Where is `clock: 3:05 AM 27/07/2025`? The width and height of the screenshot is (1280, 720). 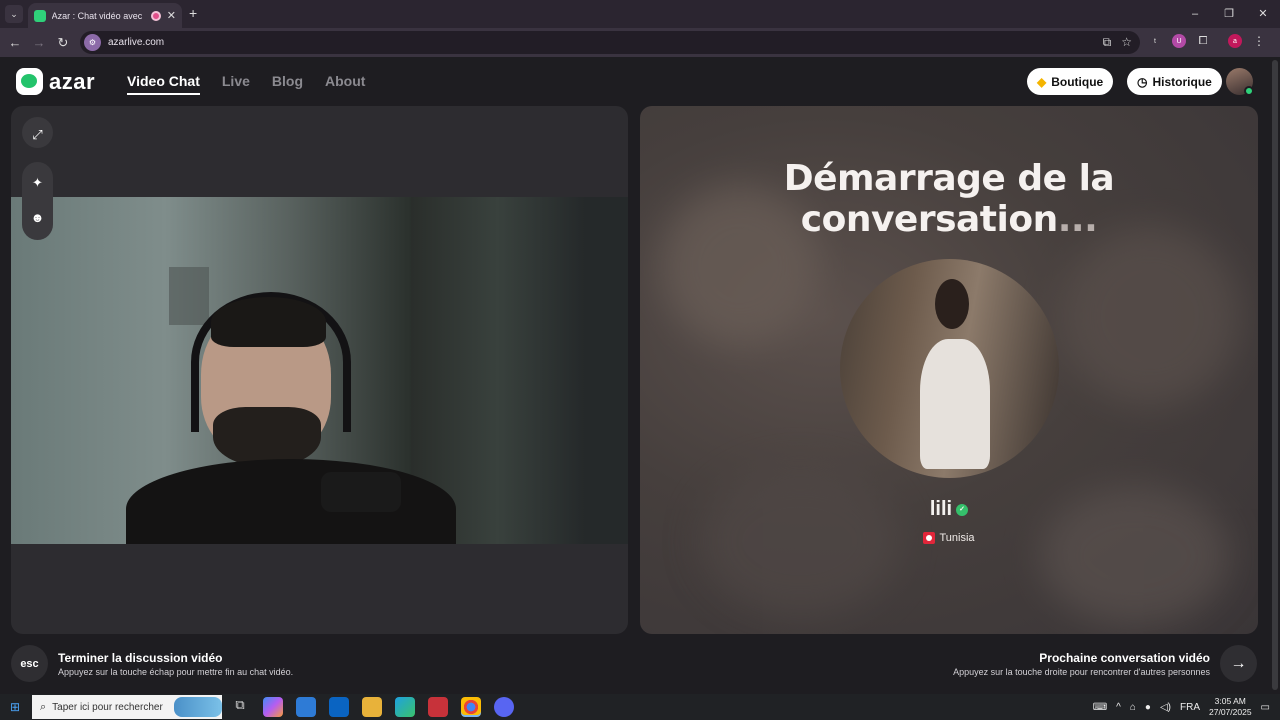 clock: 3:05 AM 27/07/2025 is located at coordinates (1230, 707).